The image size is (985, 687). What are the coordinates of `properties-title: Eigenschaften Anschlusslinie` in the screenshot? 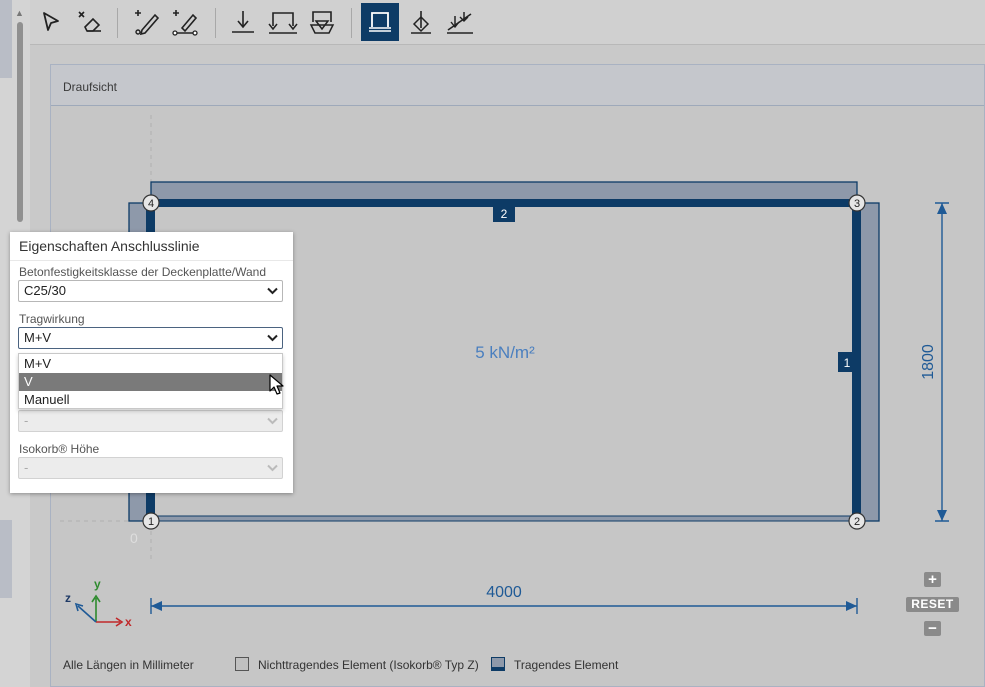 It's located at (109, 246).